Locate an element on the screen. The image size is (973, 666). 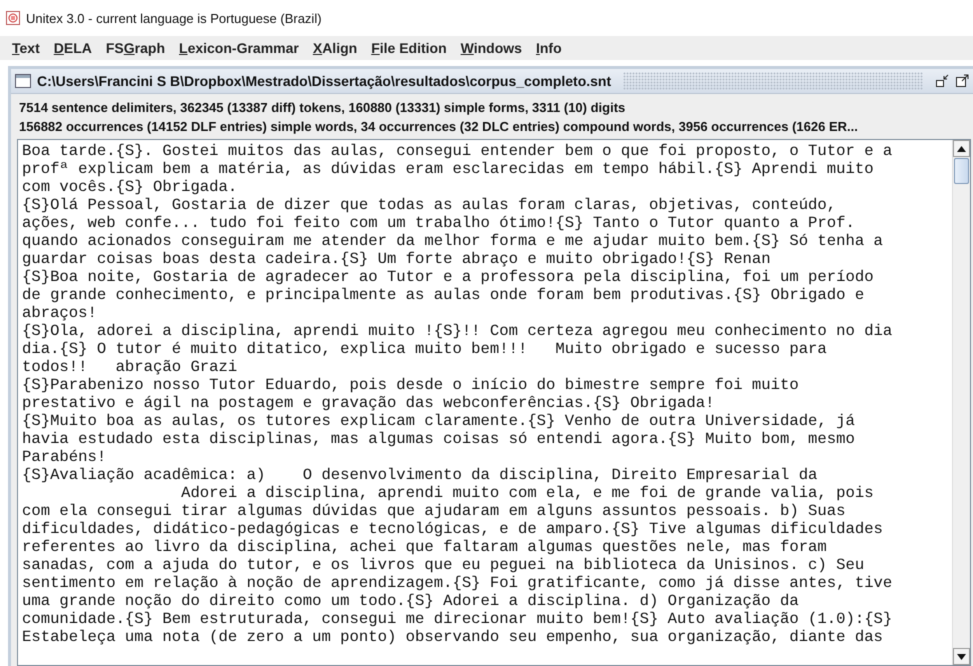
menu-item: Info is located at coordinates (549, 48).